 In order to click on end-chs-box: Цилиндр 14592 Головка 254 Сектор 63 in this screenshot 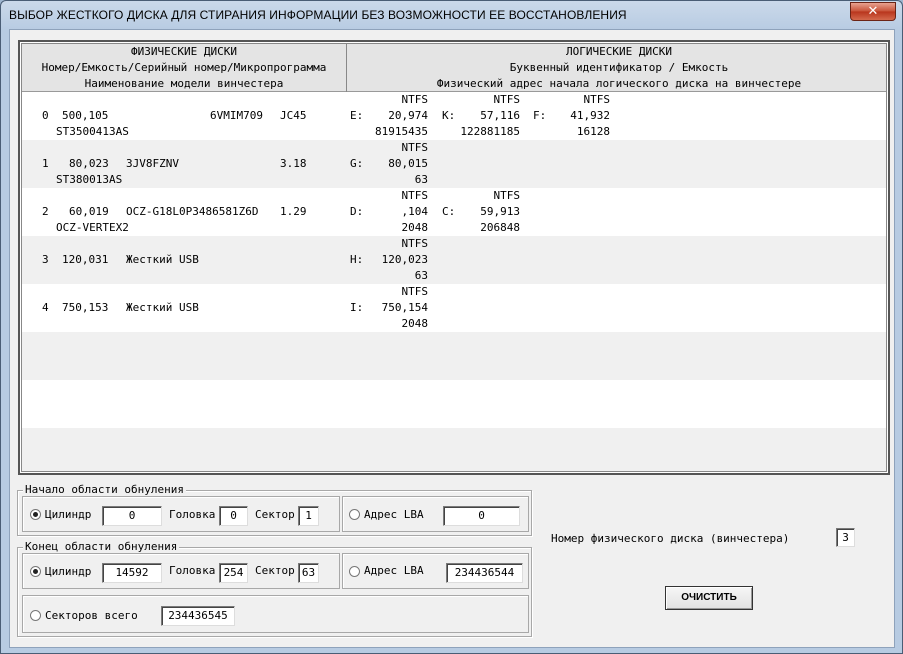, I will do `click(181, 571)`.